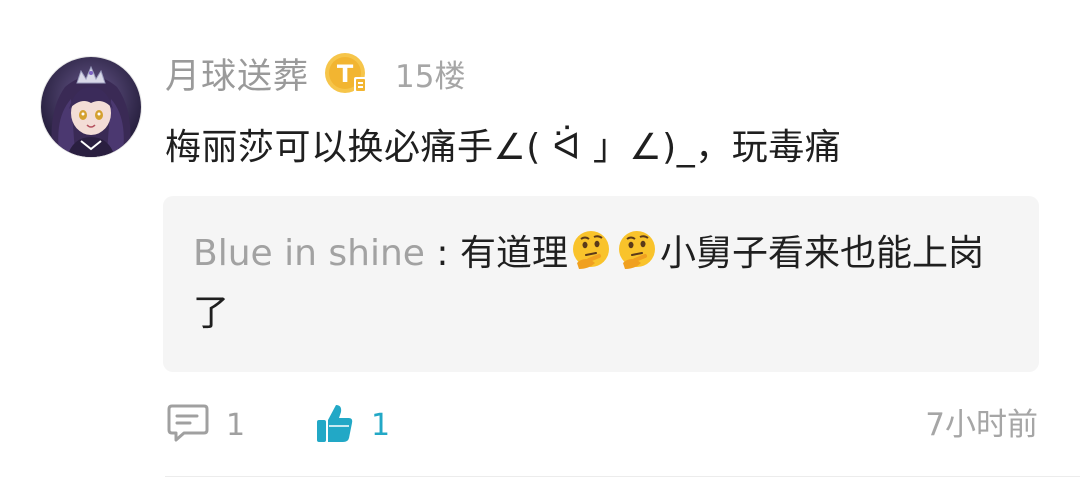  What do you see at coordinates (237, 73) in the screenshot?
I see `username: 月球送葬` at bounding box center [237, 73].